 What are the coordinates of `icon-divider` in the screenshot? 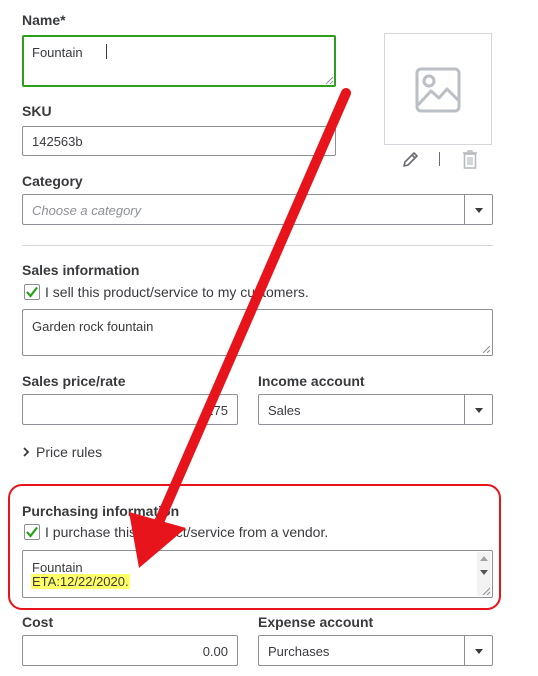 It's located at (439, 159).